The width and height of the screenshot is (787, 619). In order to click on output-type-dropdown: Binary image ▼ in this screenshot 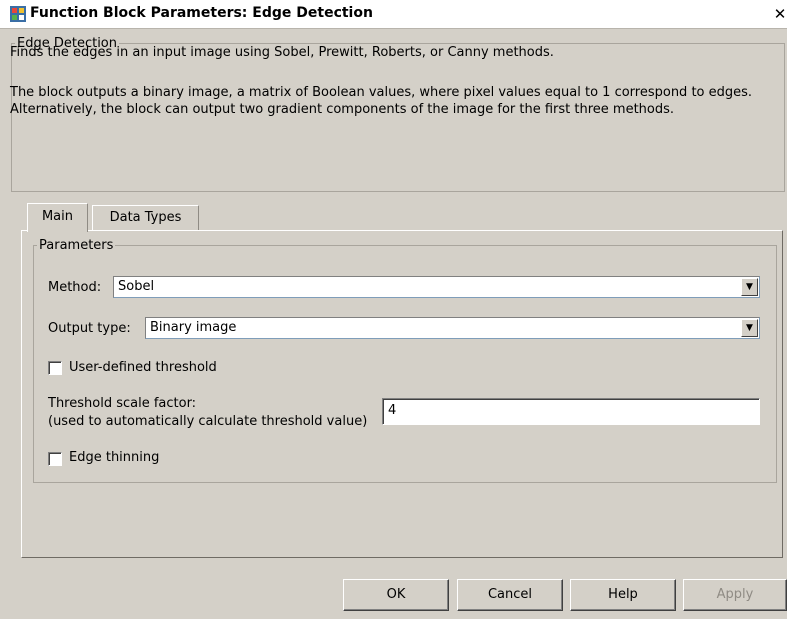, I will do `click(452, 328)`.